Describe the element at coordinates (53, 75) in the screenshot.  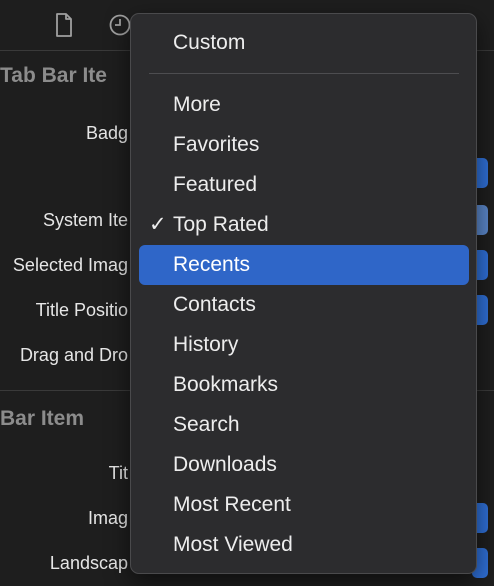
I see `section-title-tab-bar-item: Tab Bar Ite` at that location.